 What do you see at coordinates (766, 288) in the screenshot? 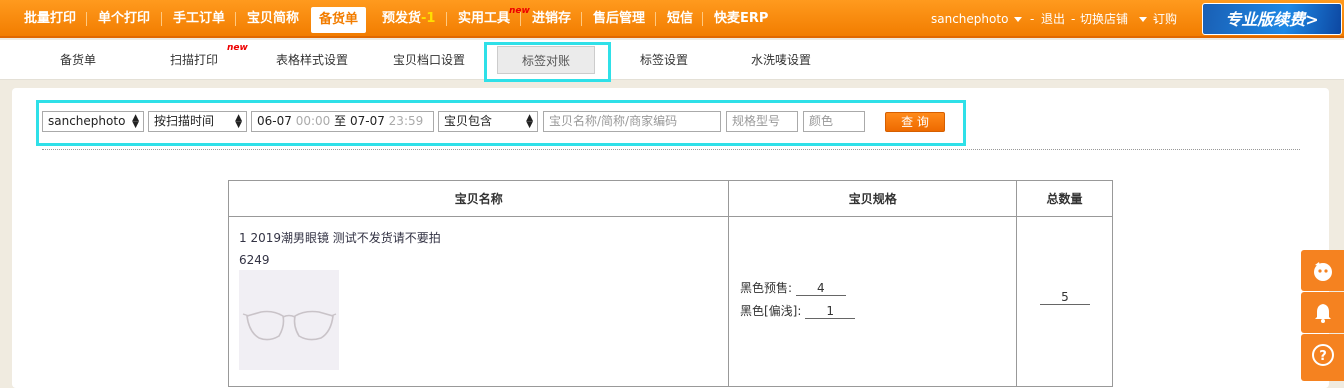
I see `spec-label: 黑色预售:` at bounding box center [766, 288].